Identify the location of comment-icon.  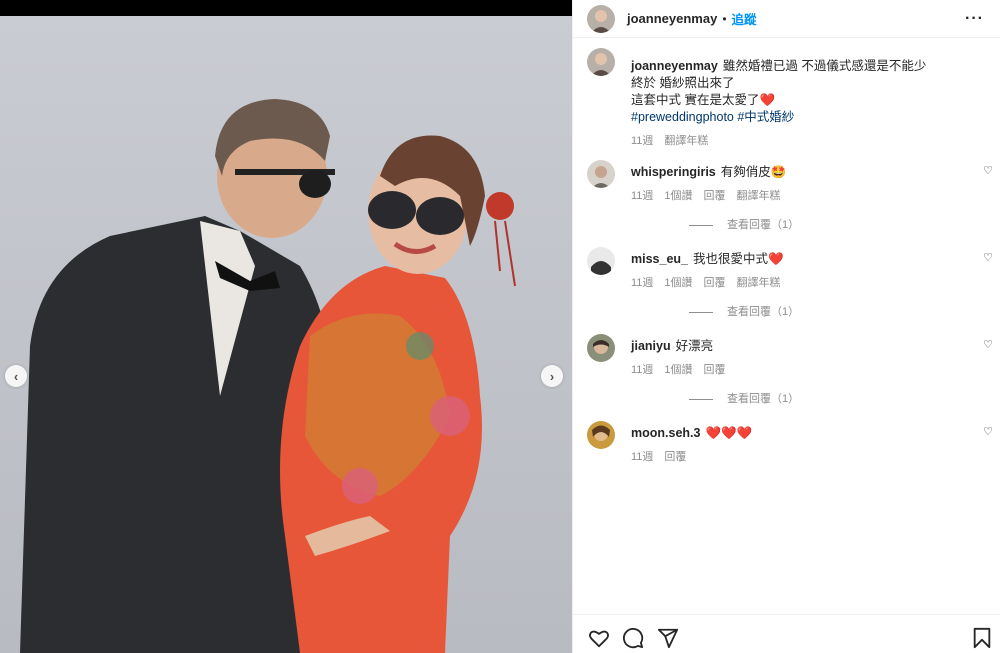
(633, 638).